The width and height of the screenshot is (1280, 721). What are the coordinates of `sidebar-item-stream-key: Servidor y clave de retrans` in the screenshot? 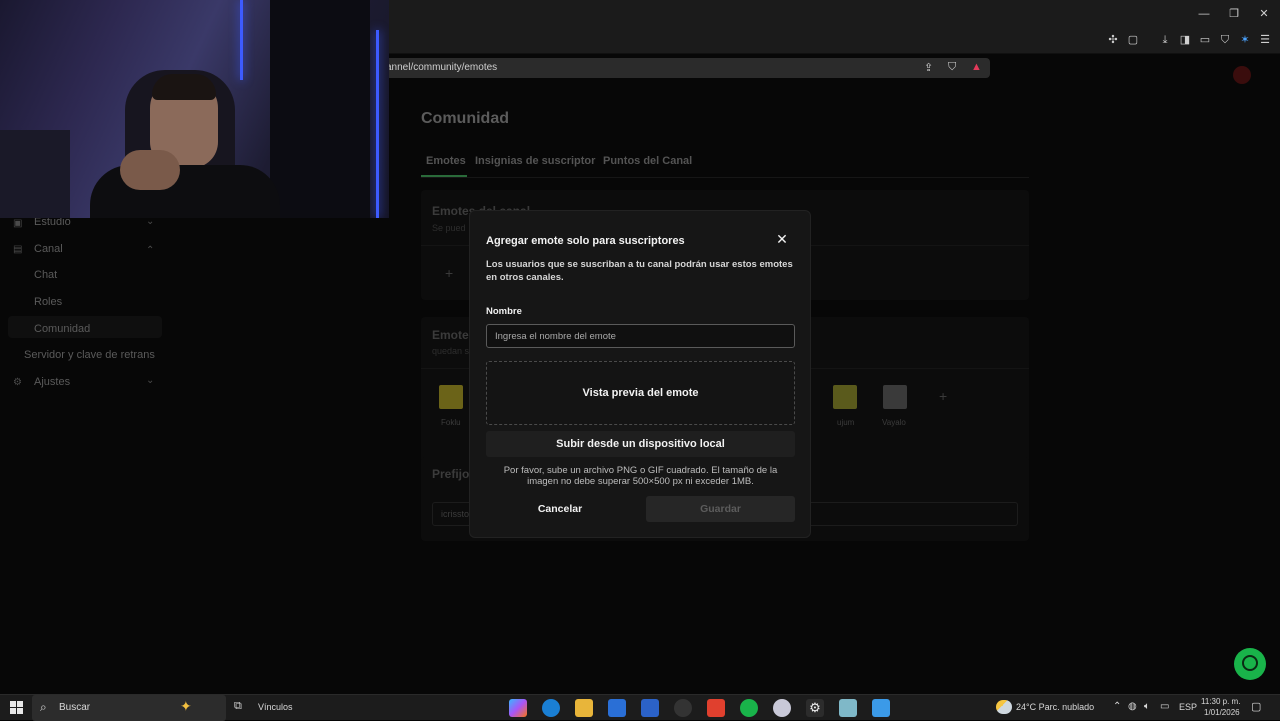 It's located at (89, 355).